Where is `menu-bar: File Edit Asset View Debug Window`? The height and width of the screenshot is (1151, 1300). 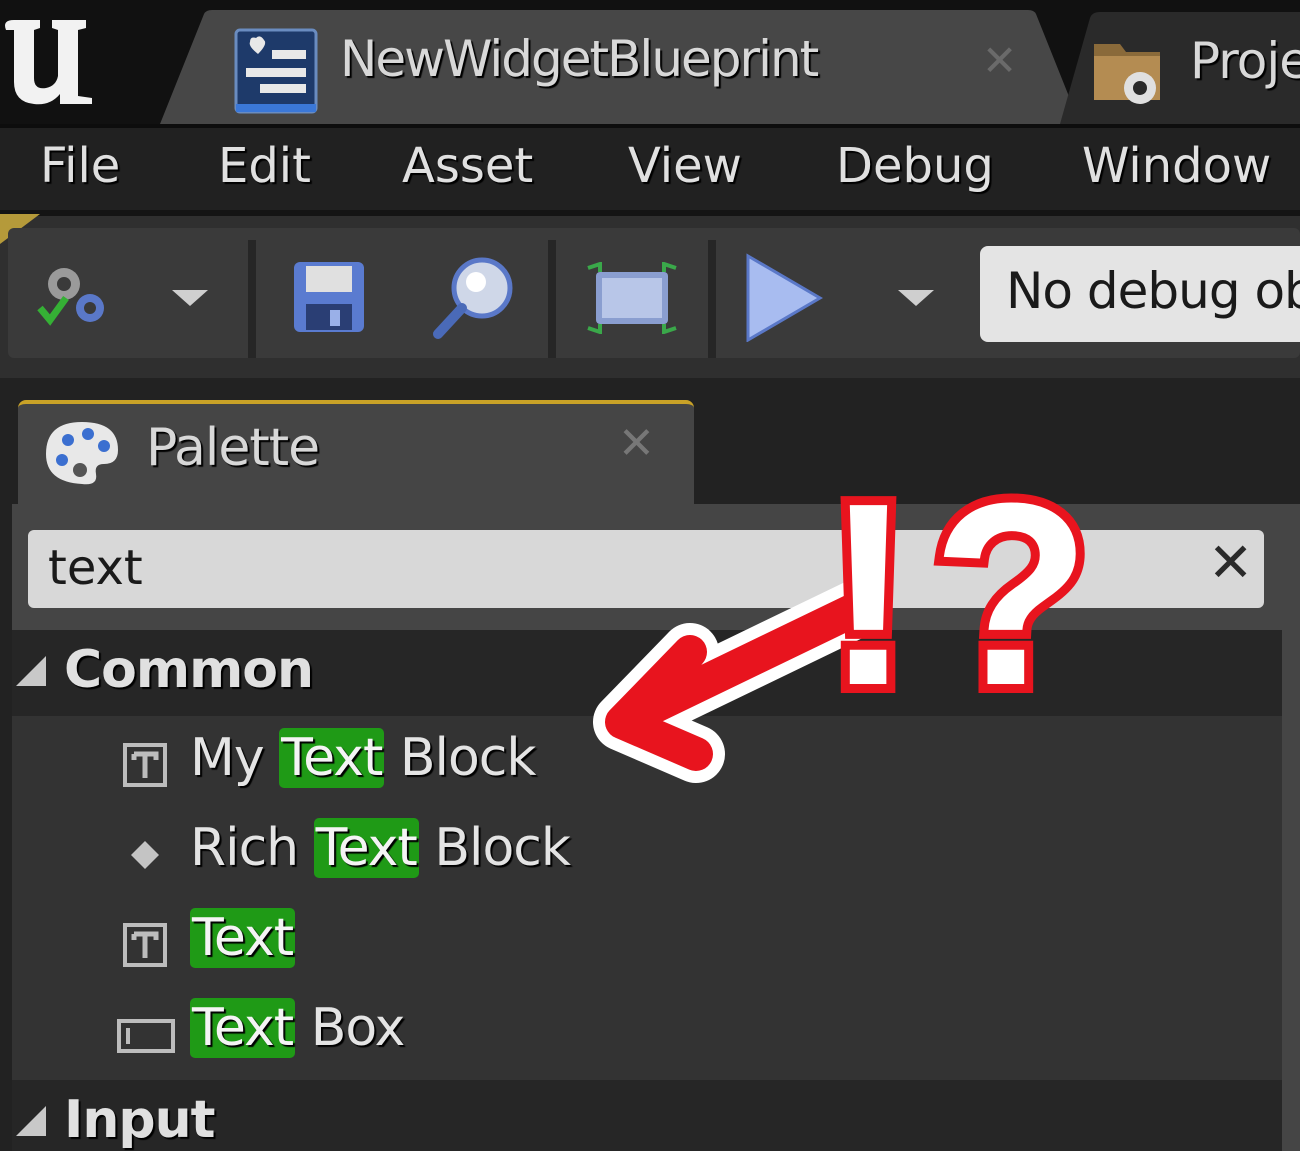
menu-bar: File Edit Asset View Debug Window is located at coordinates (650, 167).